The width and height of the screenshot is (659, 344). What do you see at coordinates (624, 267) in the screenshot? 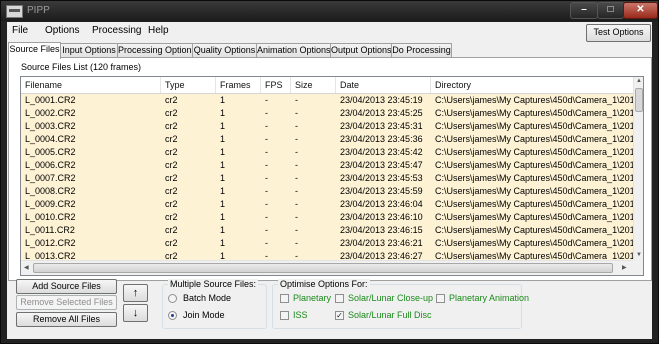
I see `scroll-right-arrow-icon: ▶` at bounding box center [624, 267].